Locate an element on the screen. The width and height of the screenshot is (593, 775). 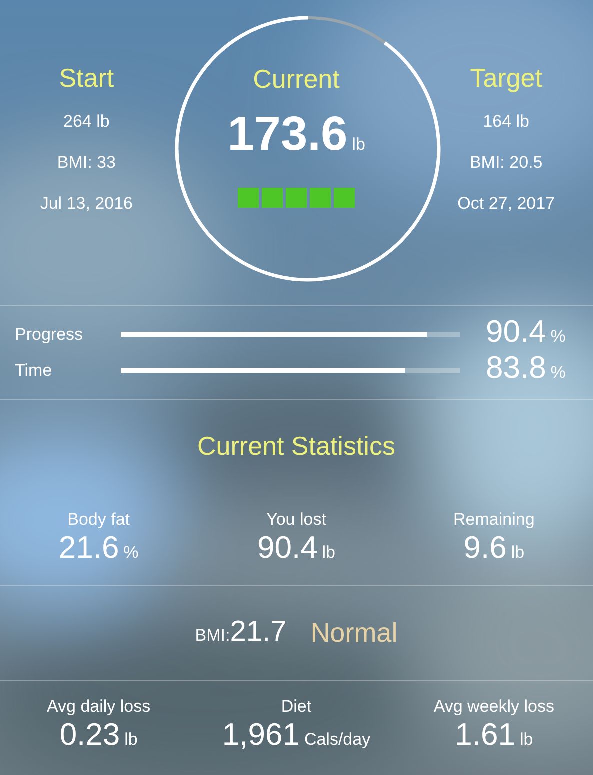
section-title: Current Statistics is located at coordinates (297, 446).